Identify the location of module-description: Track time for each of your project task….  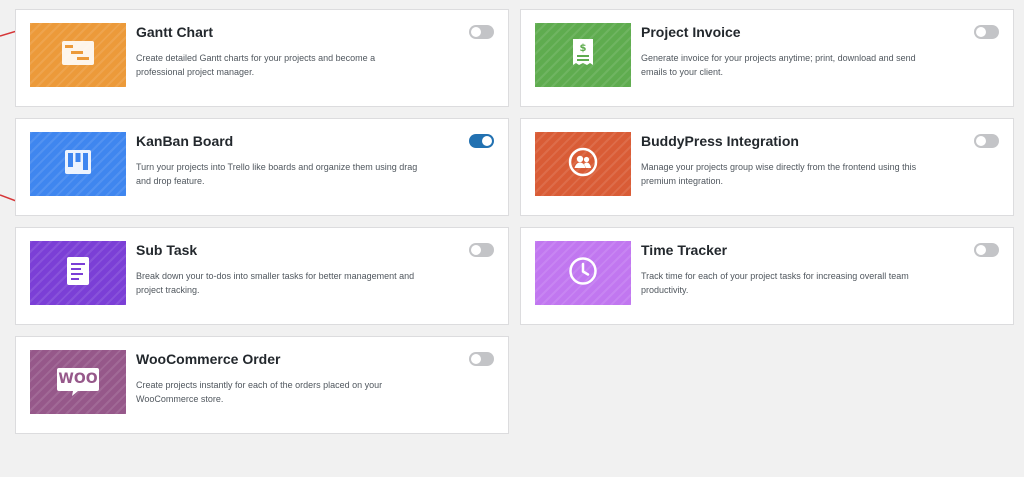
(775, 283).